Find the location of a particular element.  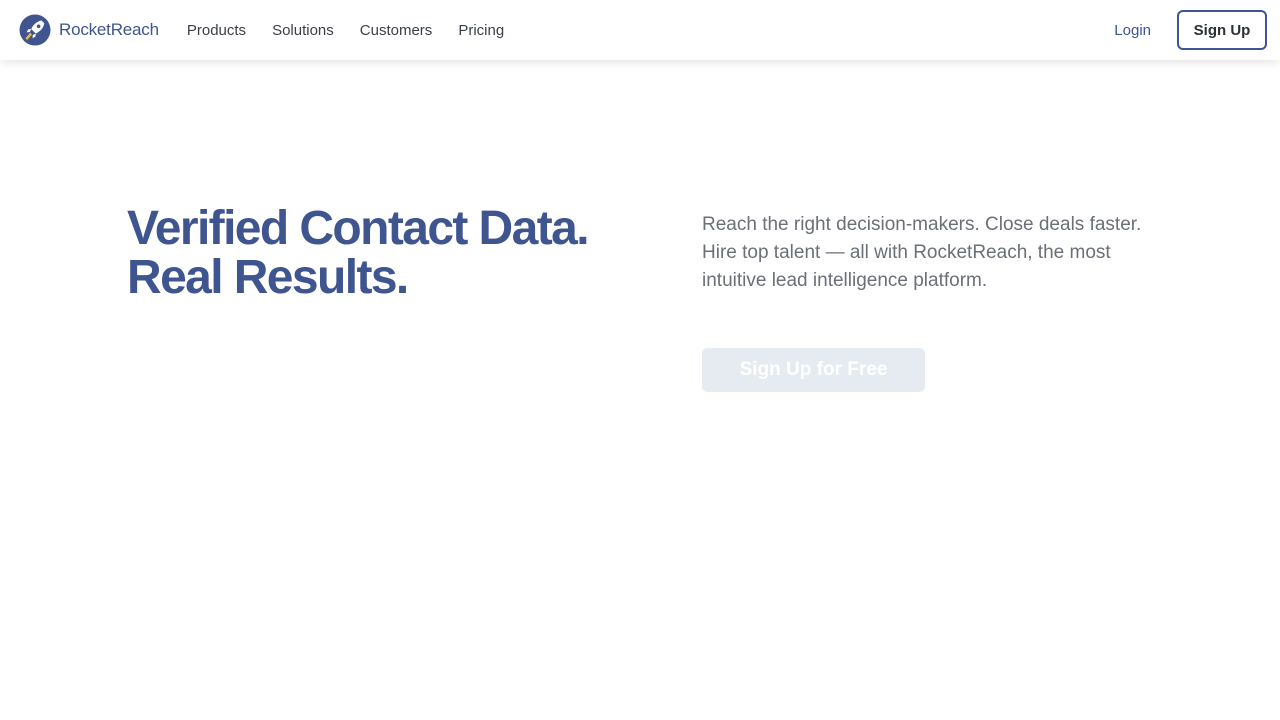

hero-title-line-1: Verified Contact Data. is located at coordinates (358, 228).